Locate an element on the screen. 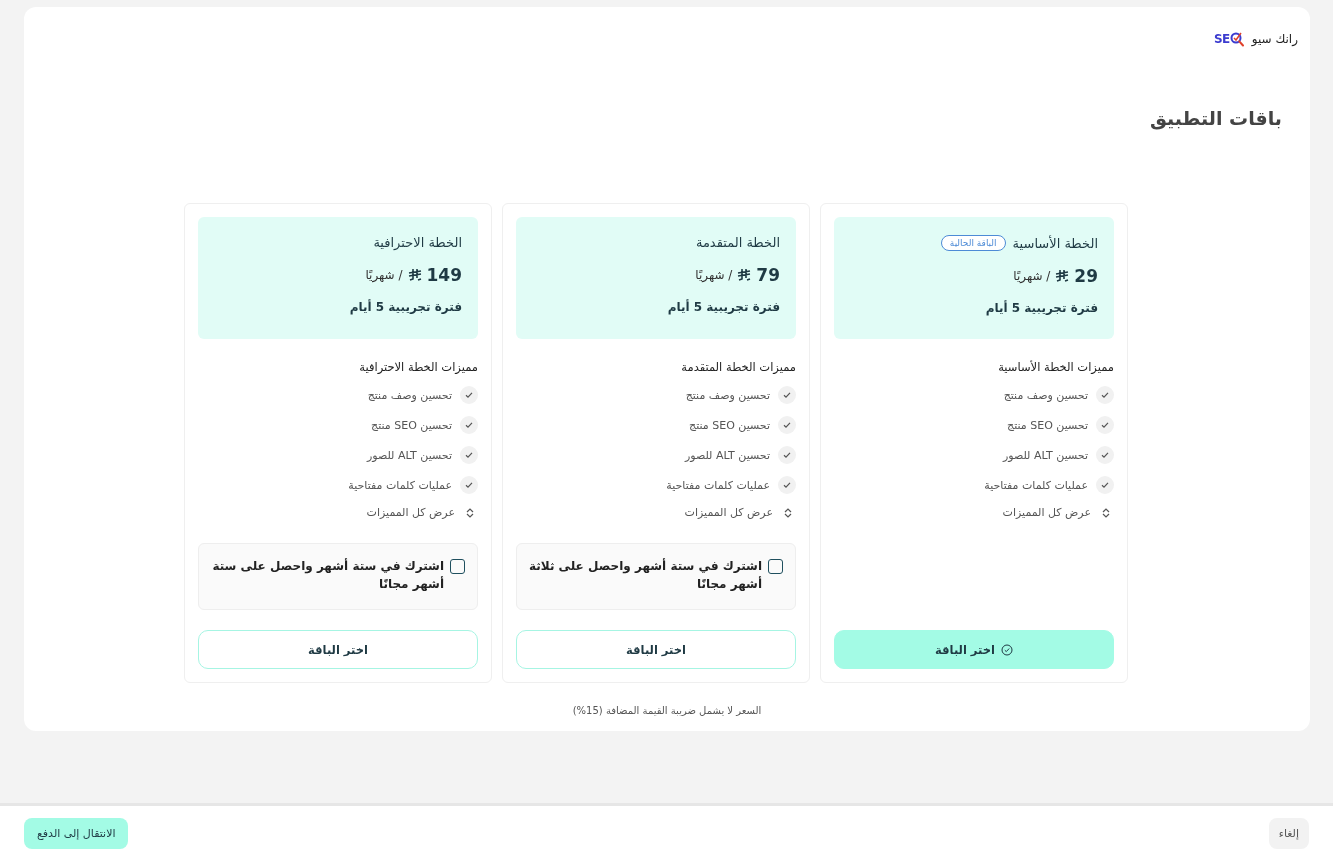 Image resolution: width=1333 pixels, height=860 pixels. plan-price: 79 is located at coordinates (768, 275).